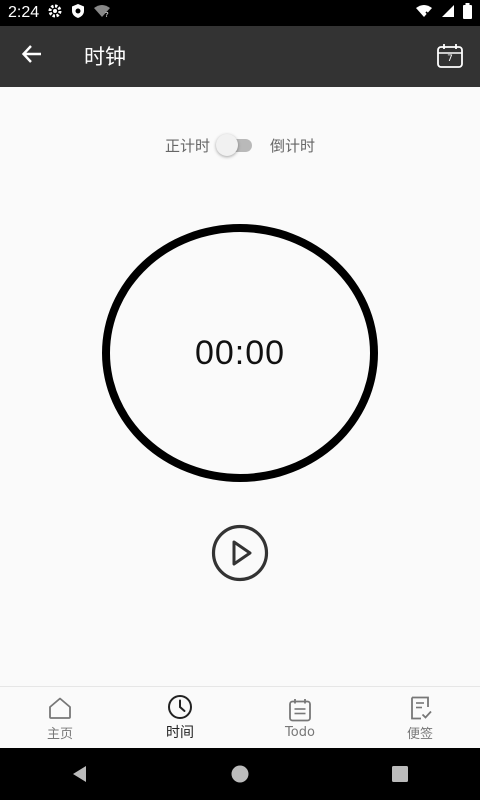  I want to click on system-home-button, so click(240, 774).